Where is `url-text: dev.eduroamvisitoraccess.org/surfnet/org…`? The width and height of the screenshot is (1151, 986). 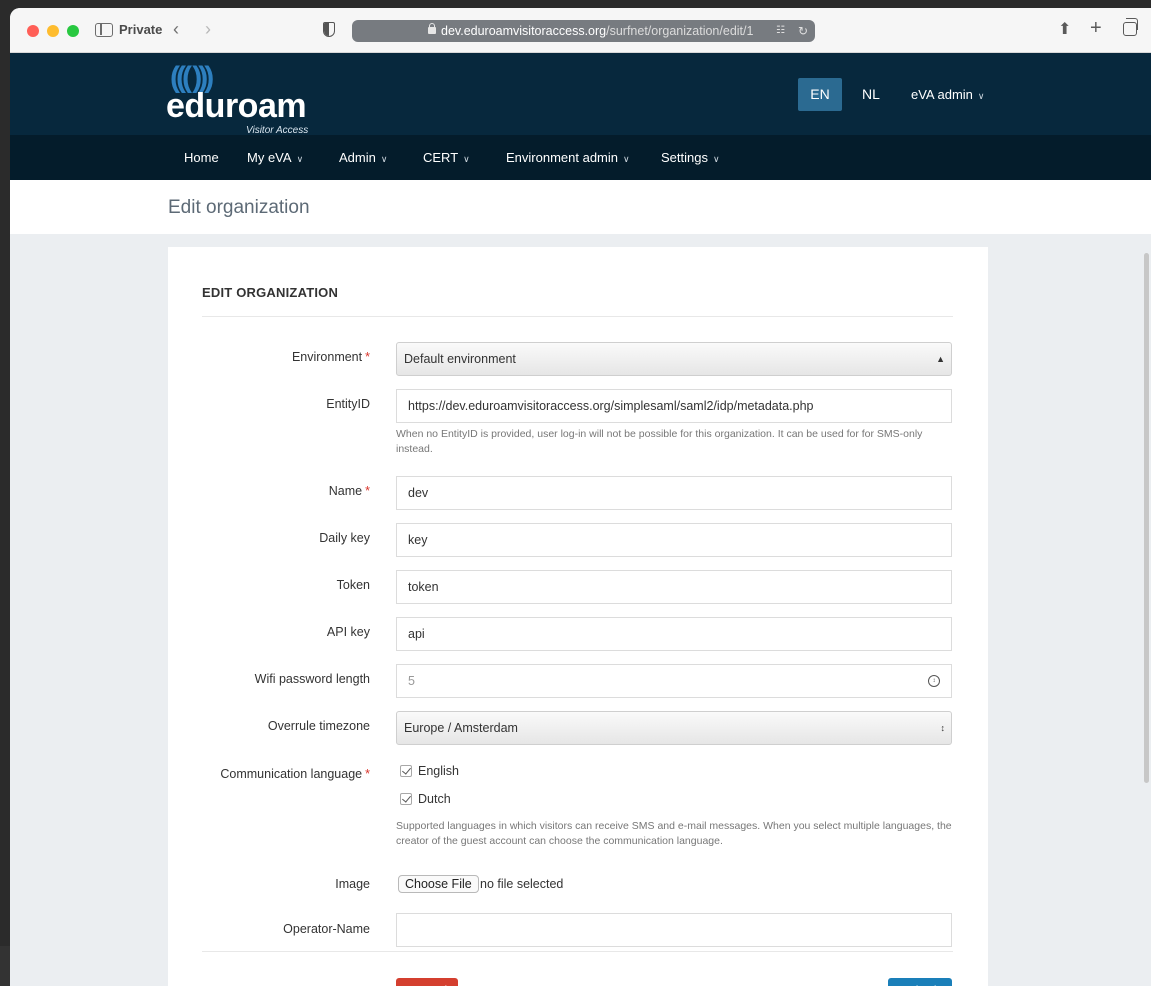 url-text: dev.eduroamvisitoraccess.org/surfnet/org… is located at coordinates (597, 31).